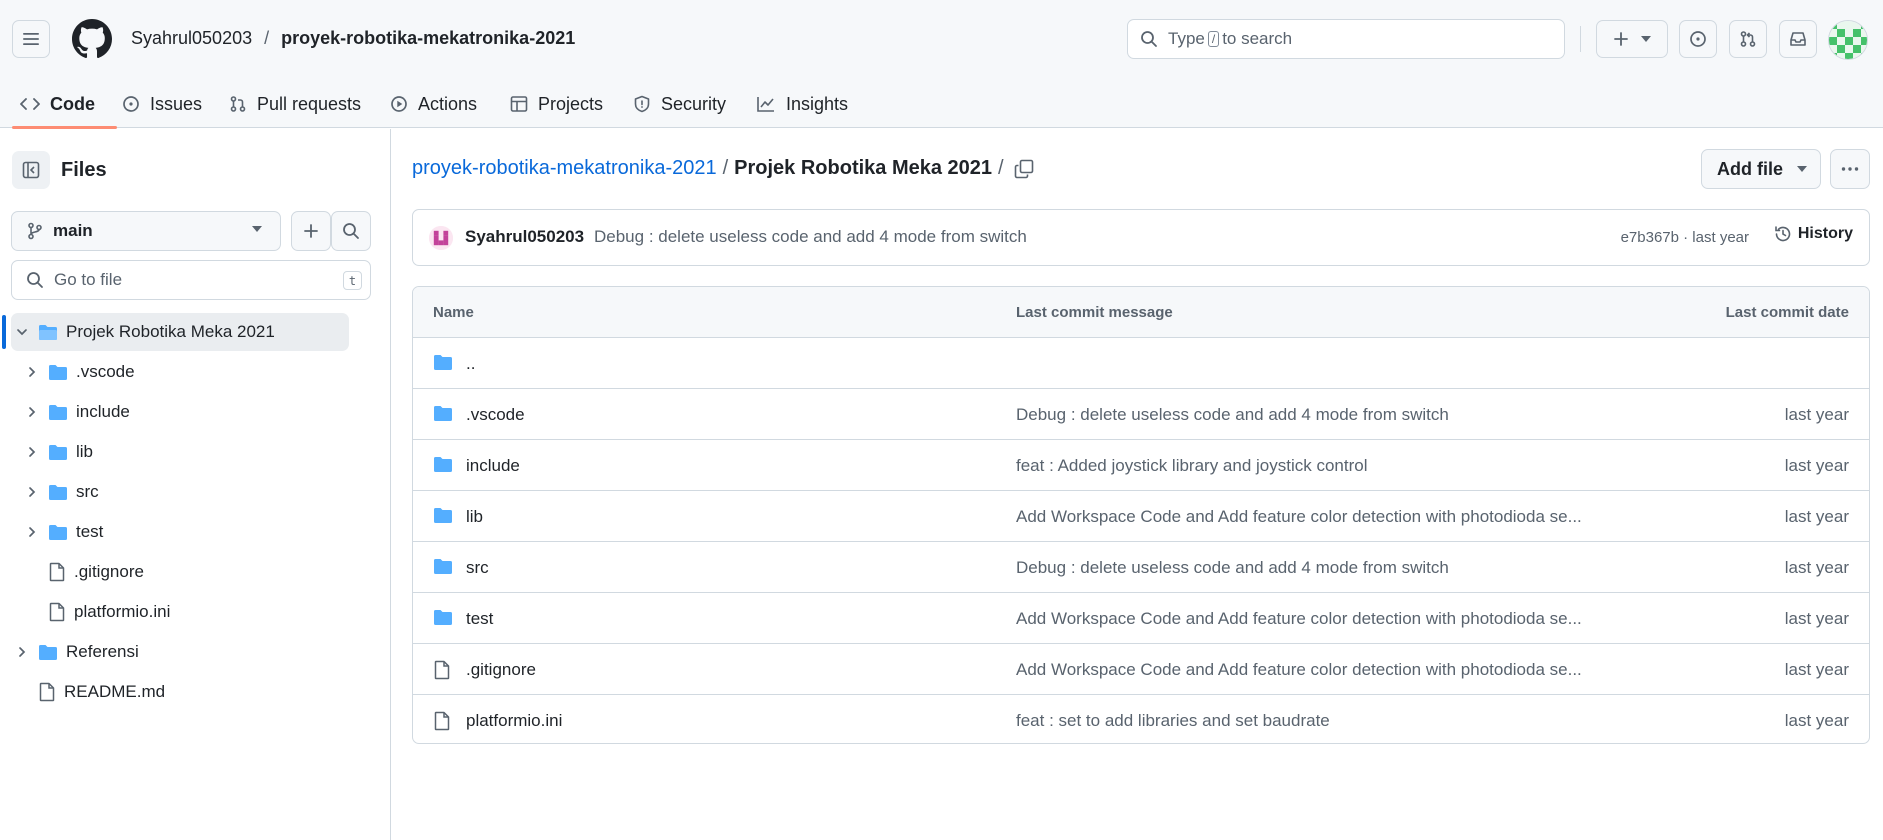  What do you see at coordinates (146, 231) in the screenshot?
I see `branch-selector: main` at bounding box center [146, 231].